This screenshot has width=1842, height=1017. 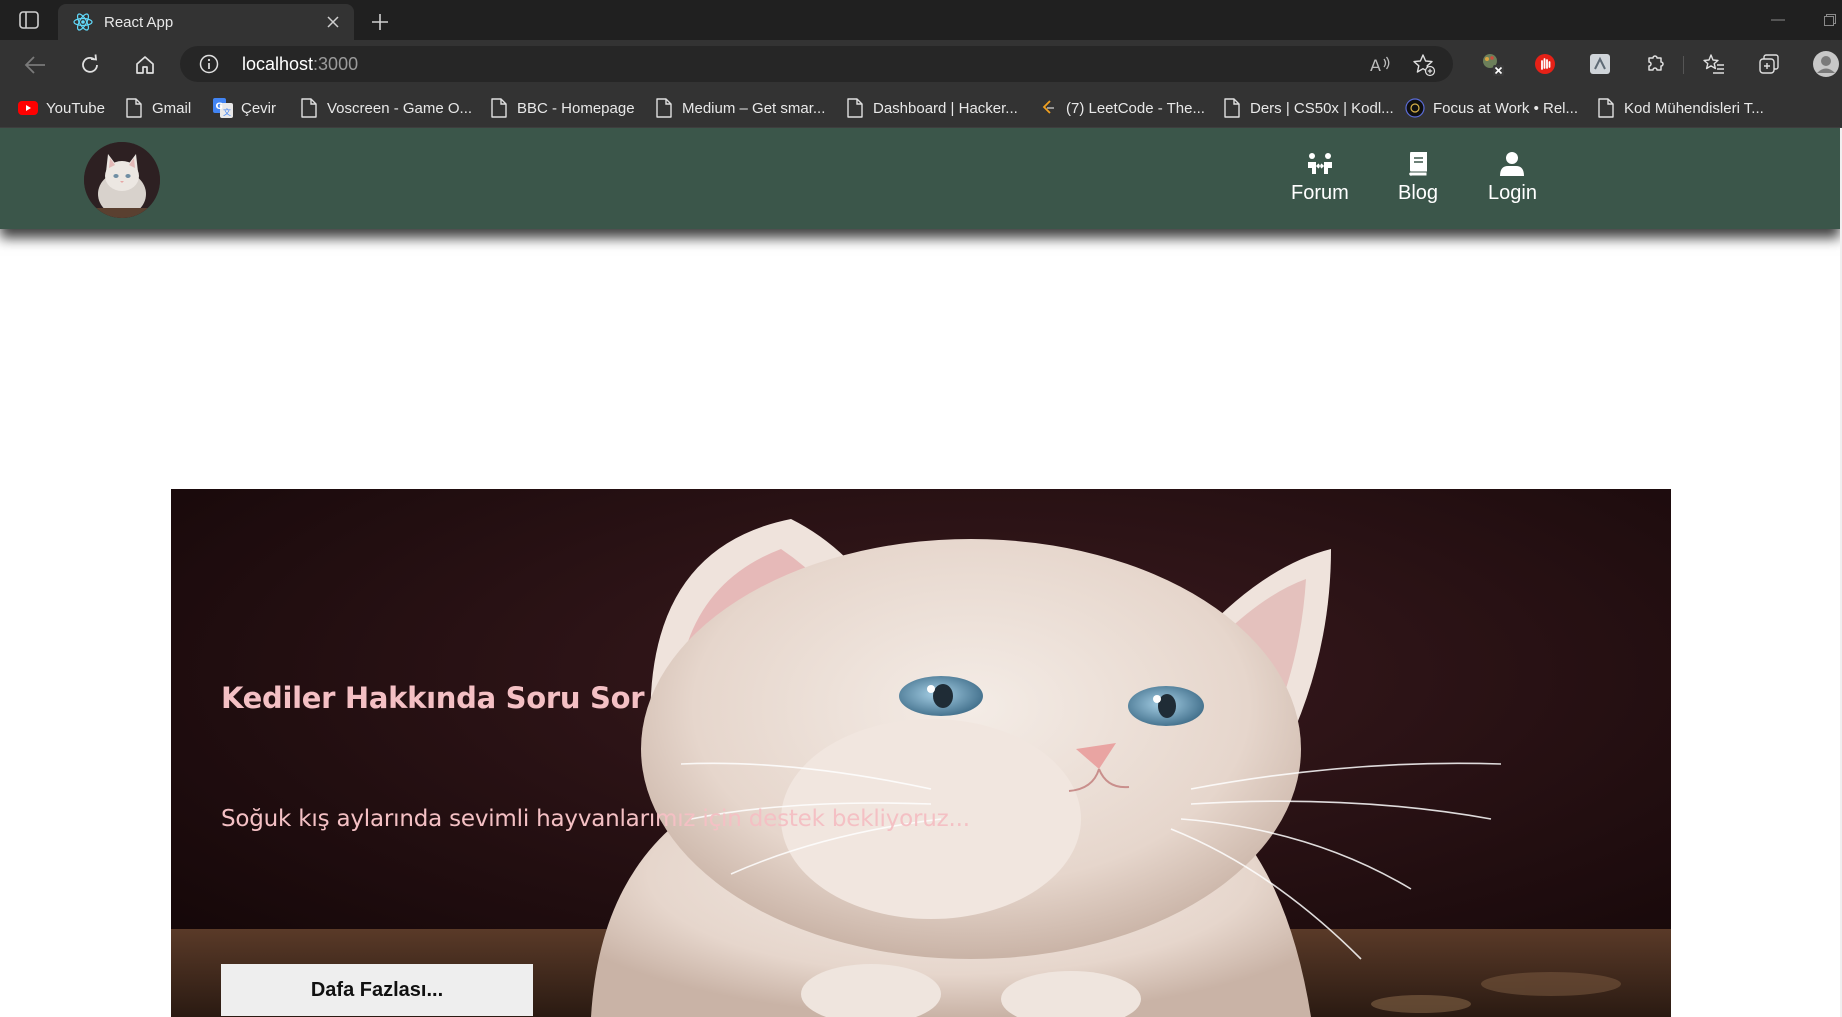 I want to click on bookmark-bbc: BBC - Homepage, so click(x=562, y=108).